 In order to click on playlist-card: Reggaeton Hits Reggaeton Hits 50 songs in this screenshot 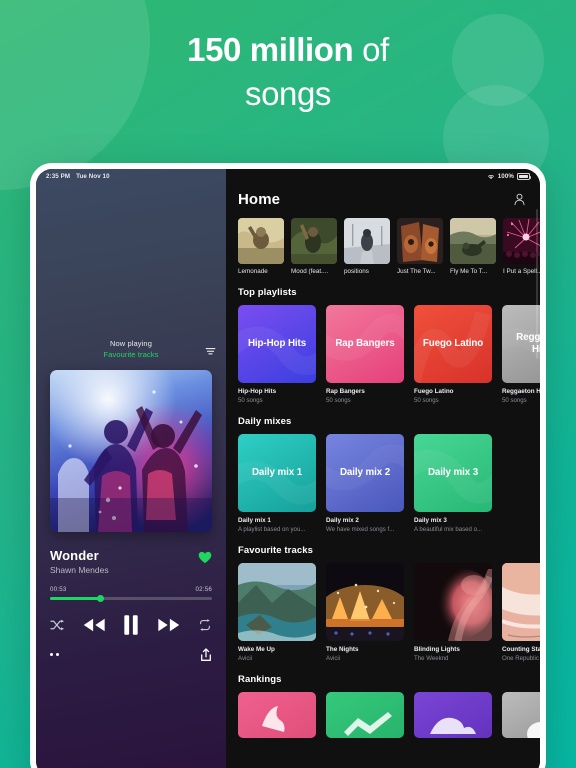, I will do `click(521, 354)`.